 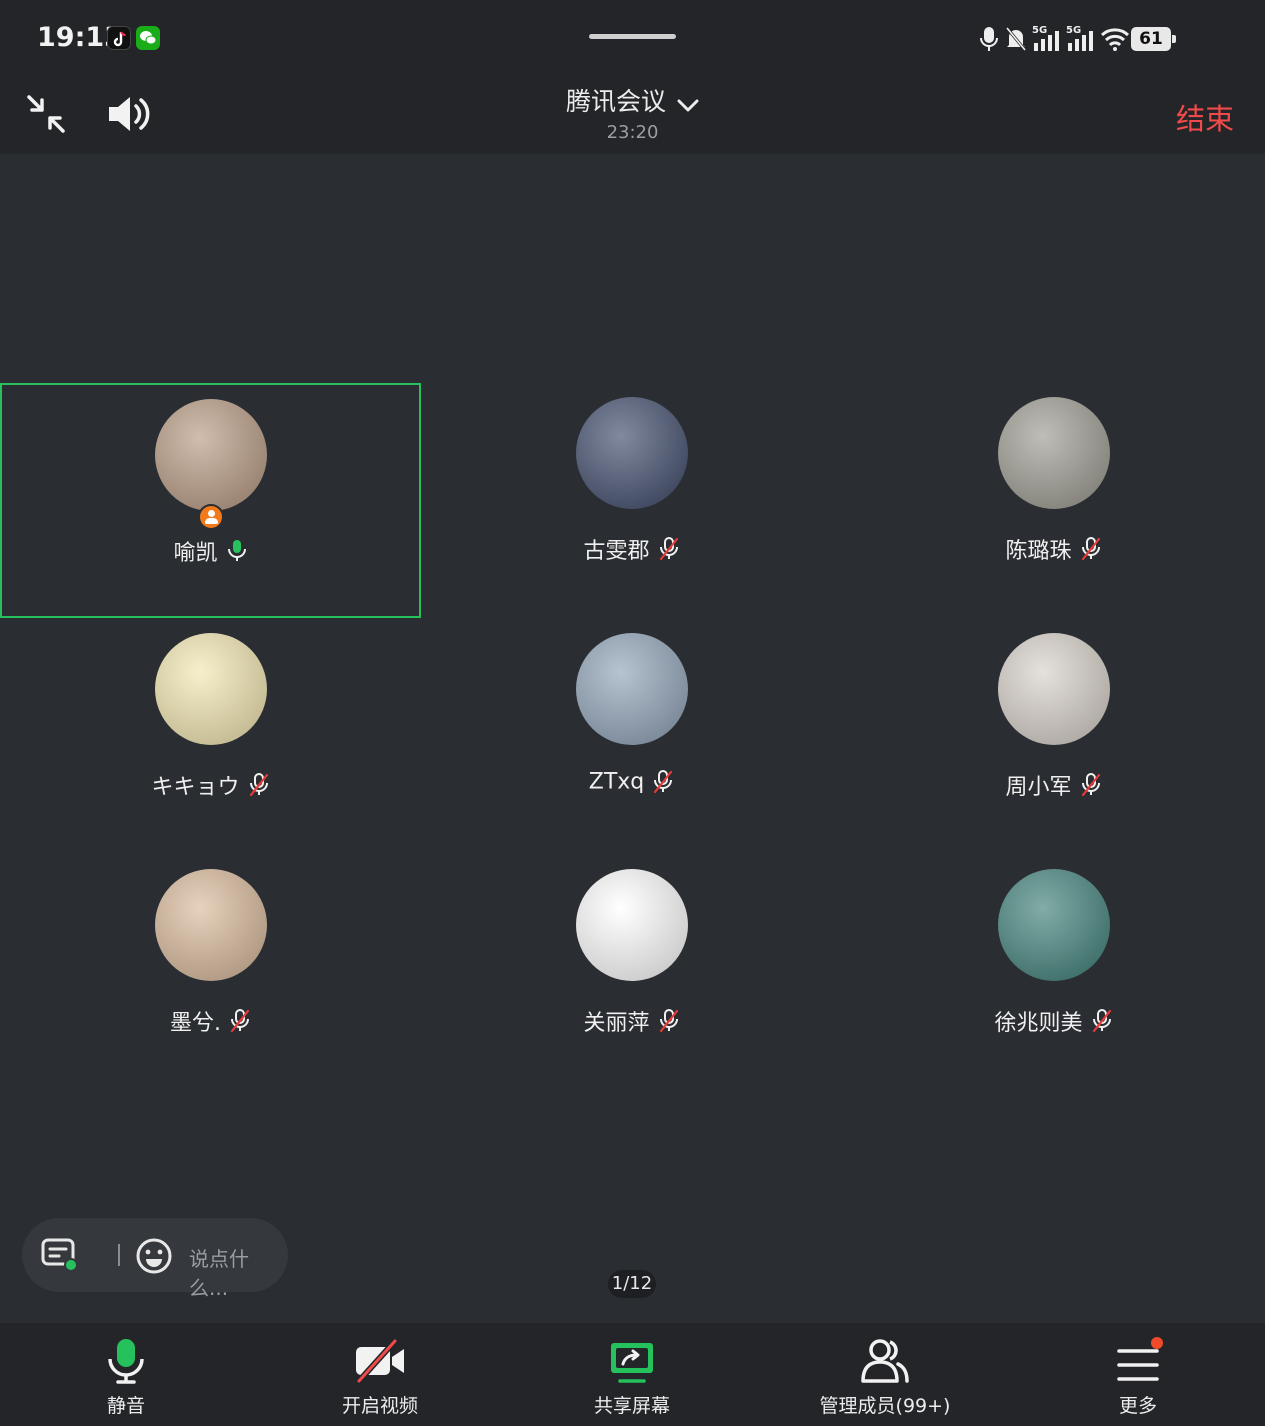 I want to click on drag-handle, so click(x=632, y=36).